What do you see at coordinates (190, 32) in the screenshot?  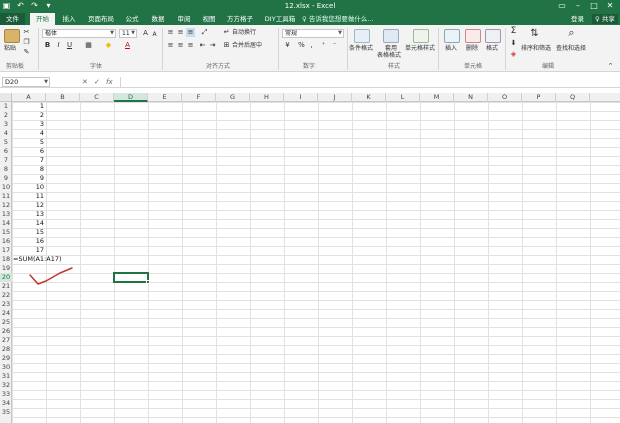 I see `align-bottom-icon: ≡` at bounding box center [190, 32].